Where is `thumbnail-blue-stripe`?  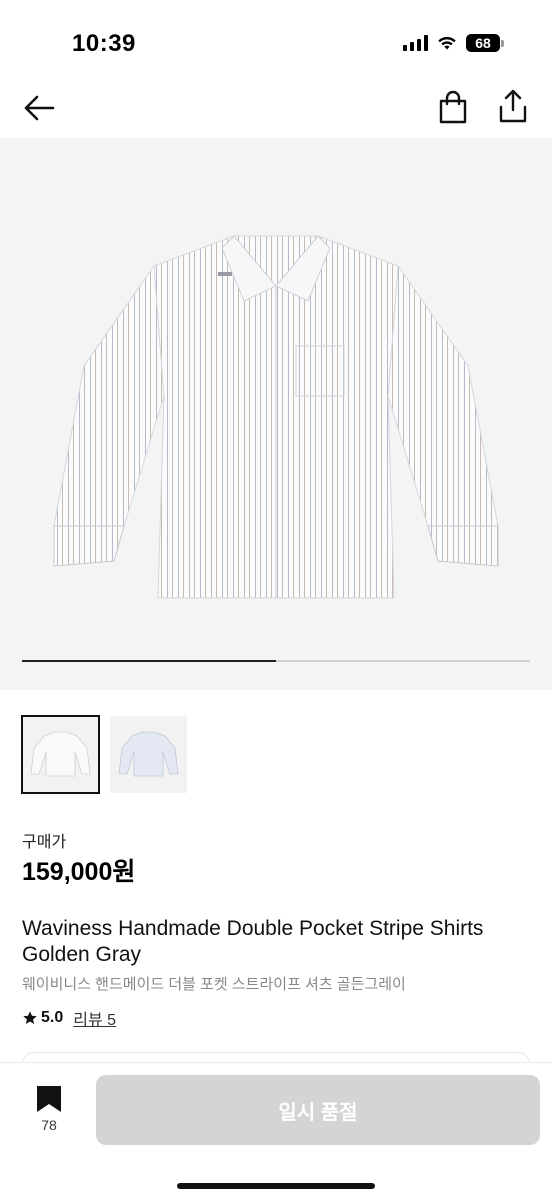
thumbnail-blue-stripe is located at coordinates (148, 754).